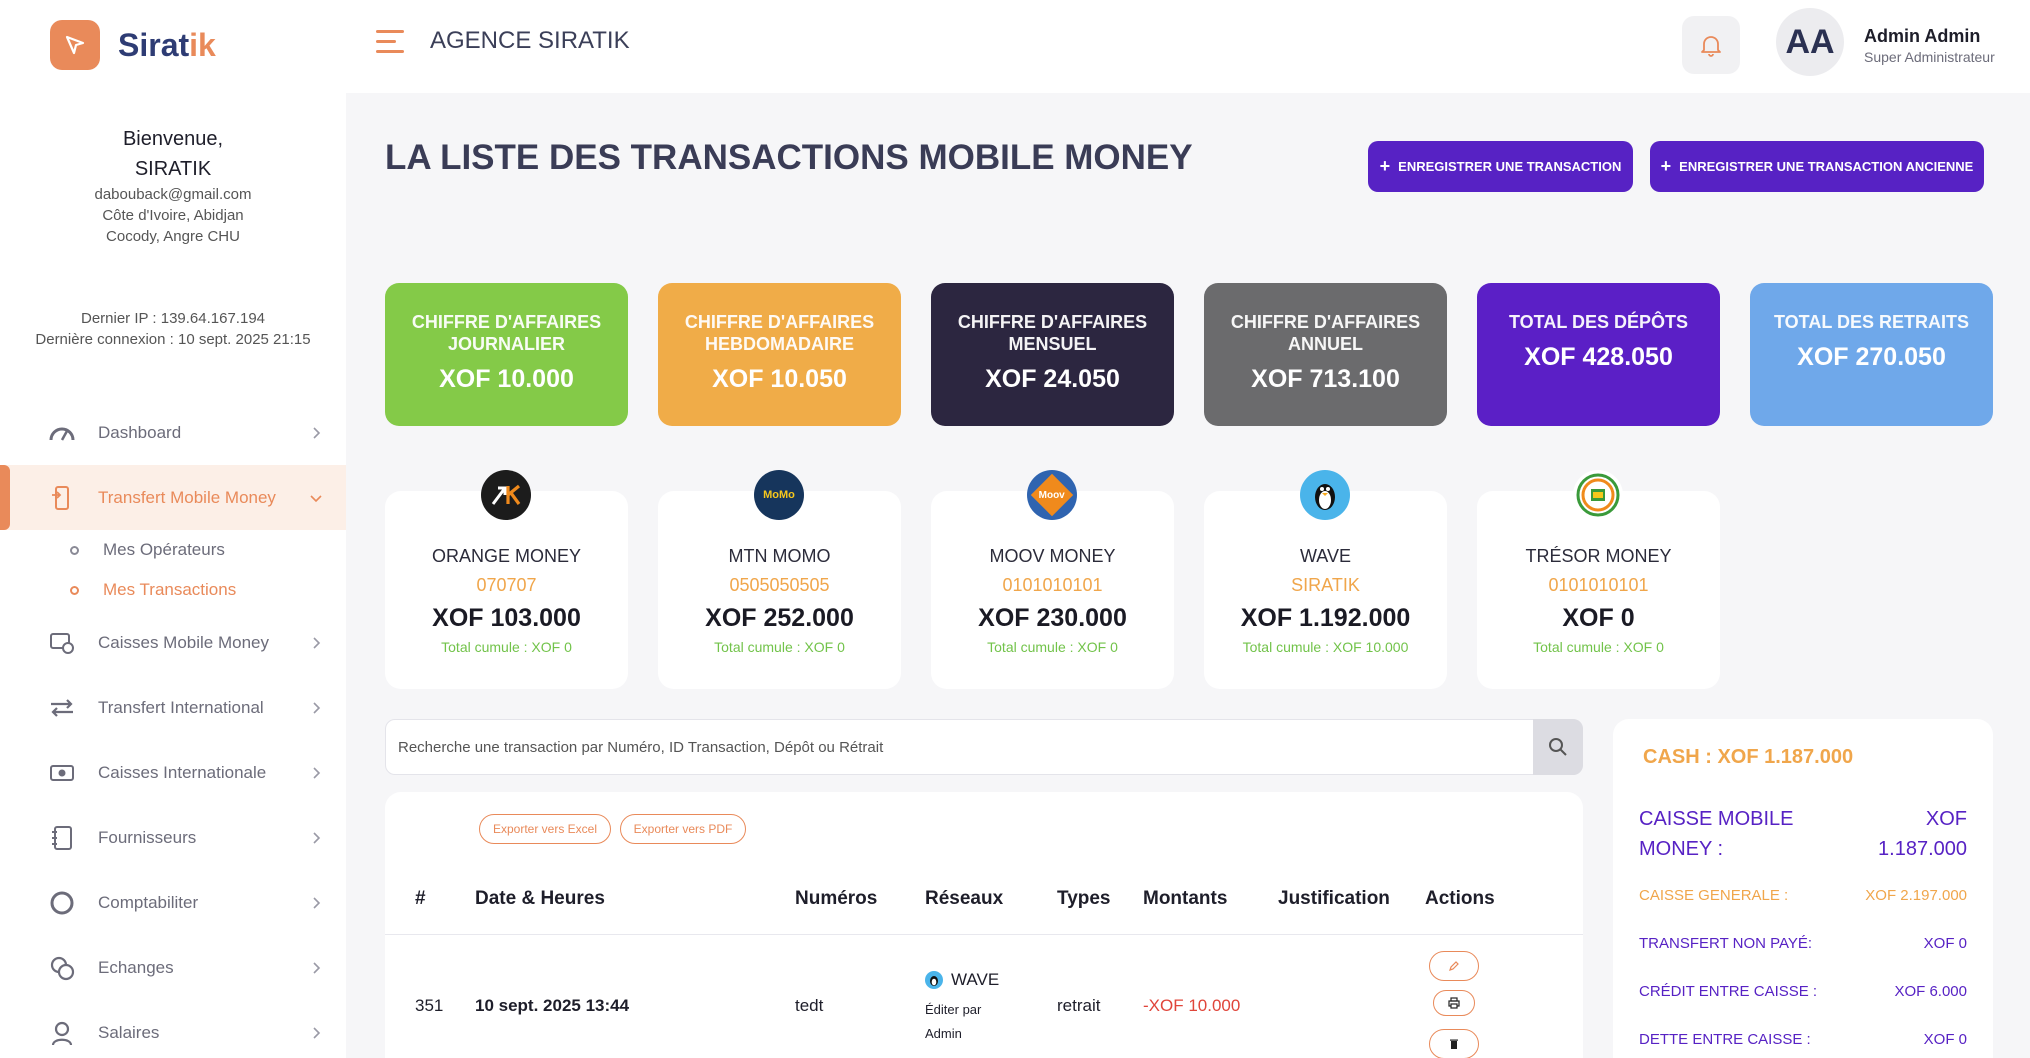 Image resolution: width=2030 pixels, height=1058 pixels. What do you see at coordinates (1558, 747) in the screenshot?
I see `search-button` at bounding box center [1558, 747].